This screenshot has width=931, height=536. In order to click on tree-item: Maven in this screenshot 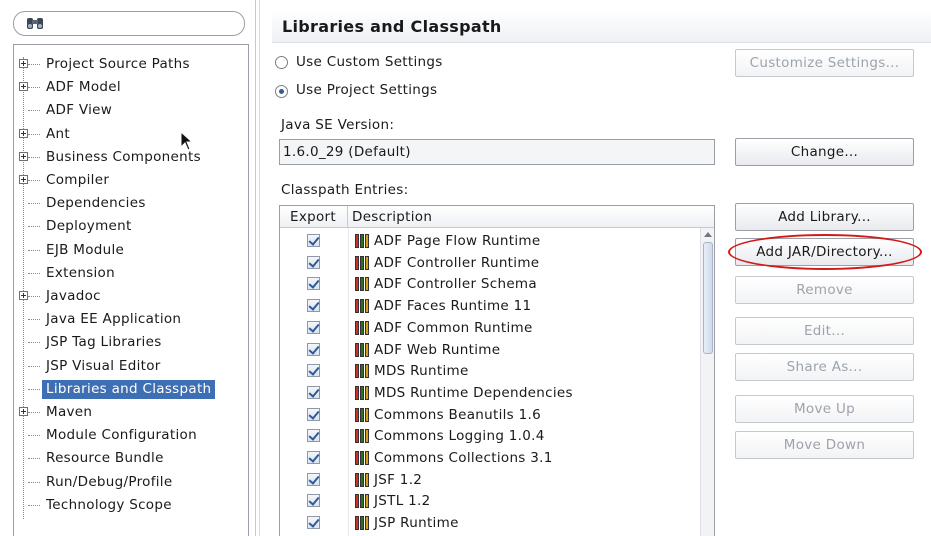, I will do `click(131, 412)`.